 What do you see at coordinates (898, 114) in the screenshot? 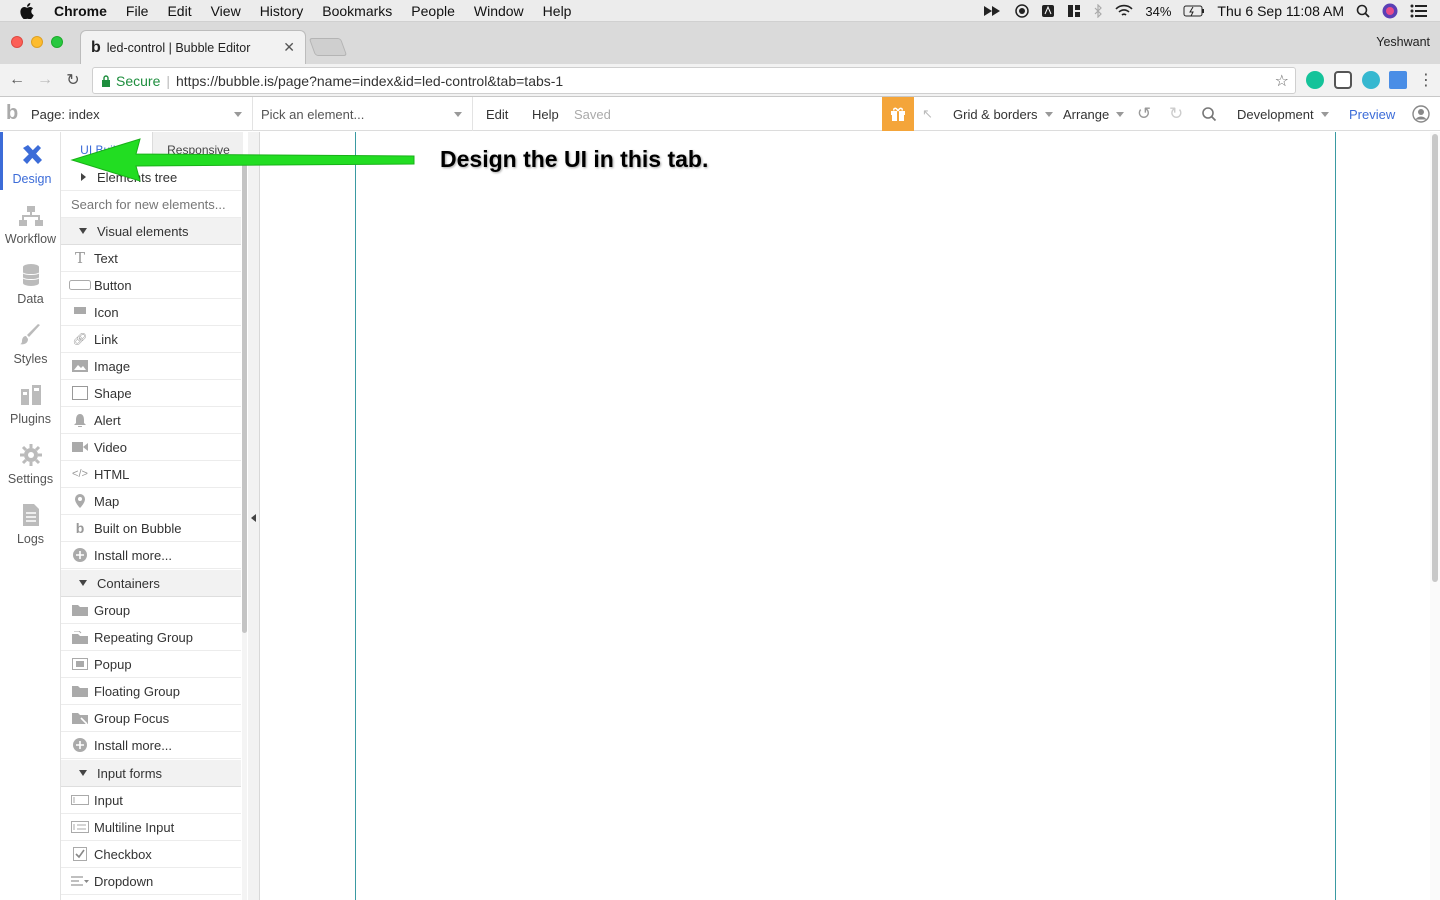
I see `gift-icon` at bounding box center [898, 114].